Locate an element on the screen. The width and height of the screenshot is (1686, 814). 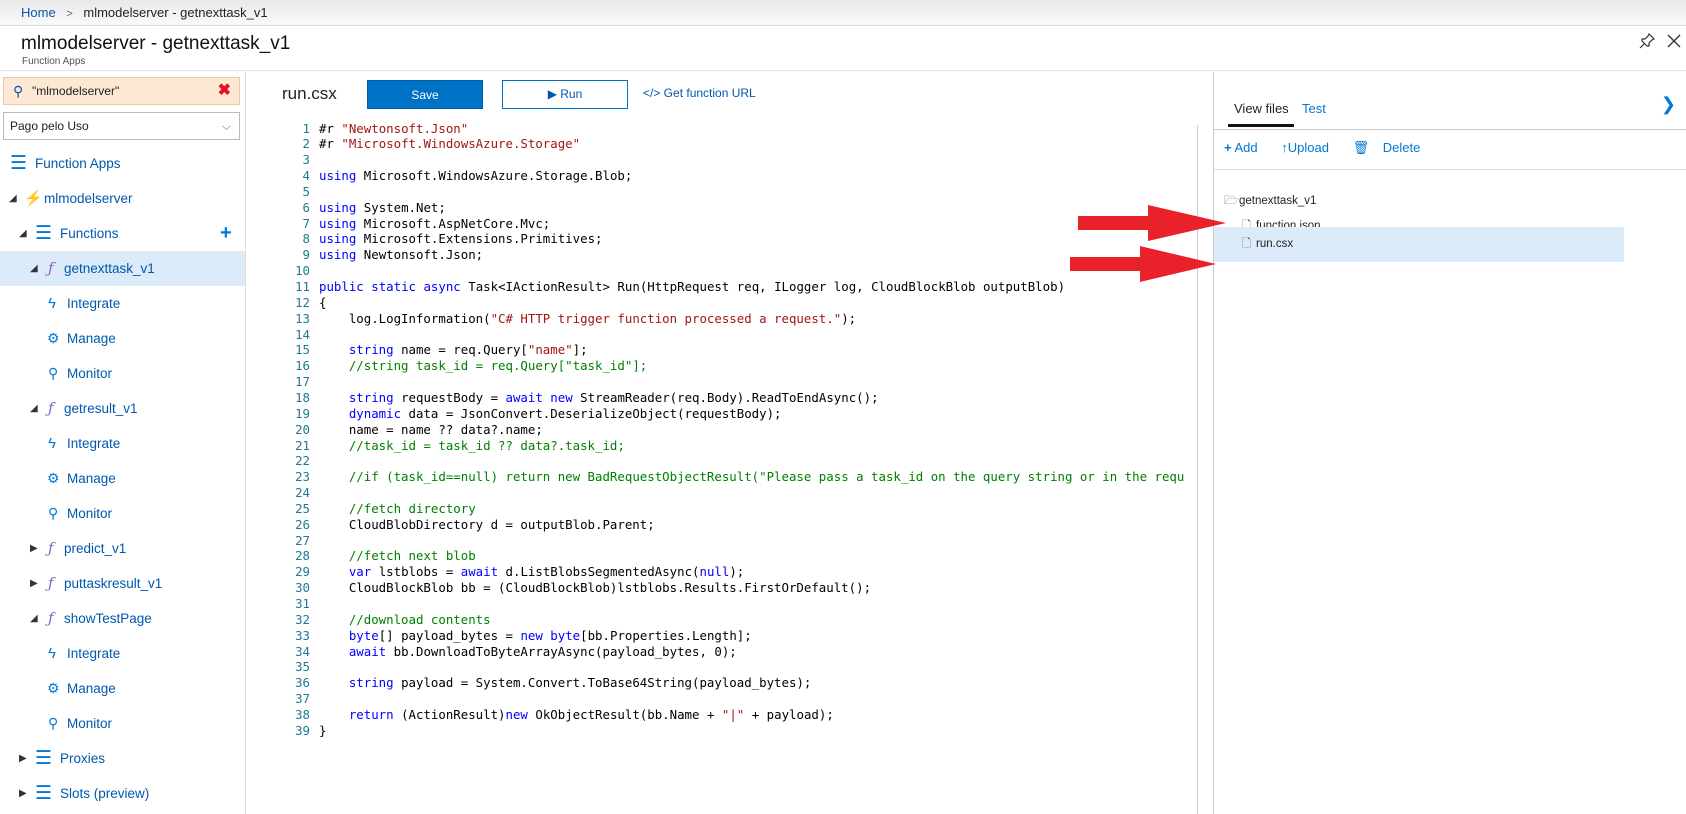
line-number: 18 is located at coordinates (302, 397).